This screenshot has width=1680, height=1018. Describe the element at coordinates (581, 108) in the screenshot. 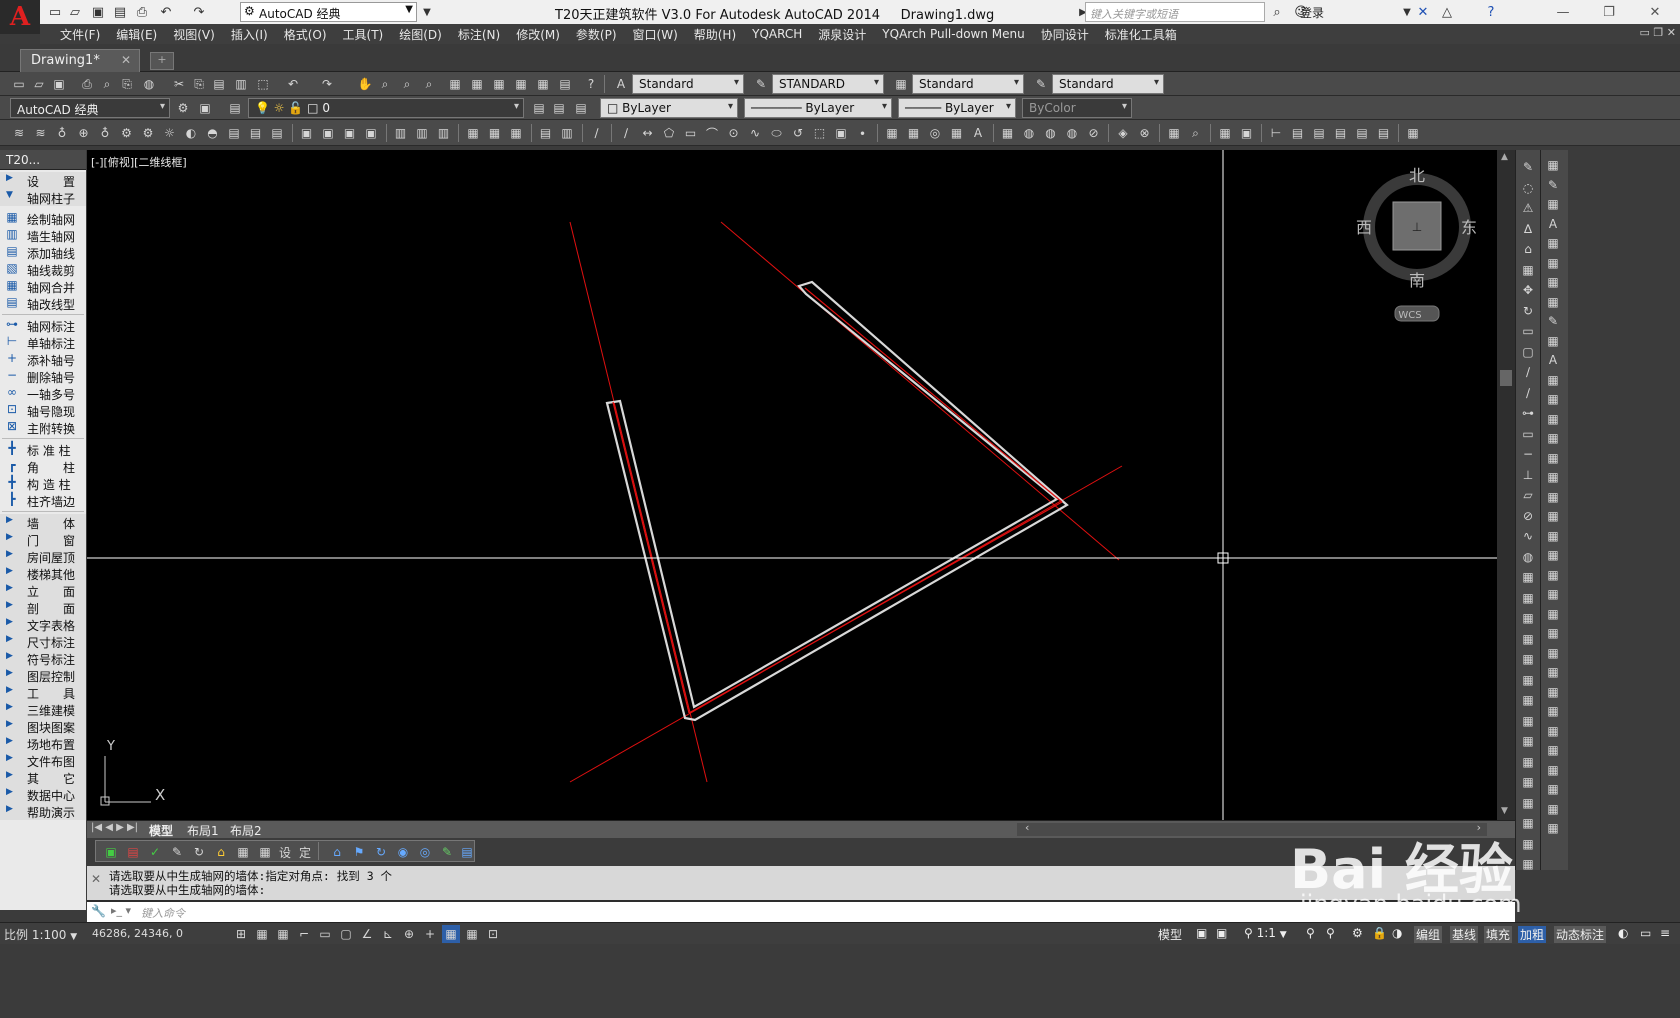

I see `layer-state-icon: ▤` at that location.